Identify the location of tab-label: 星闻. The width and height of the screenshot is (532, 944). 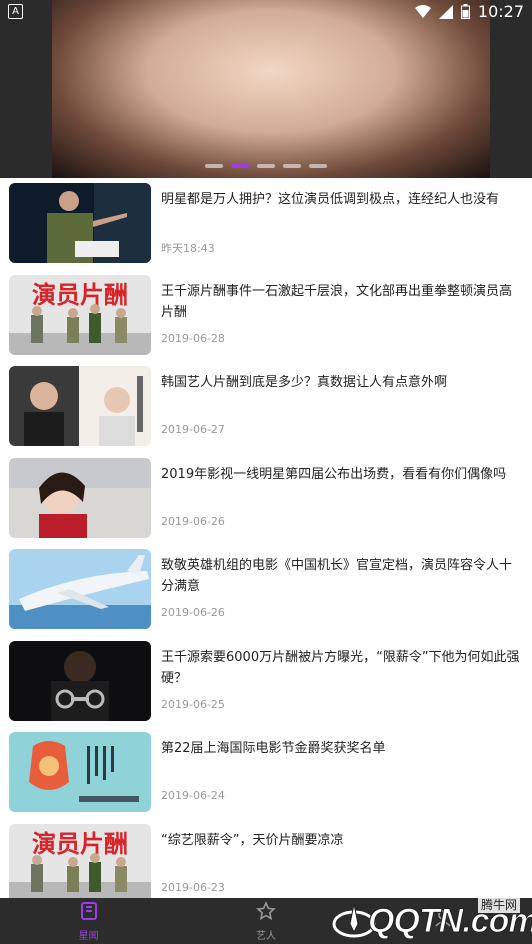
(88, 936).